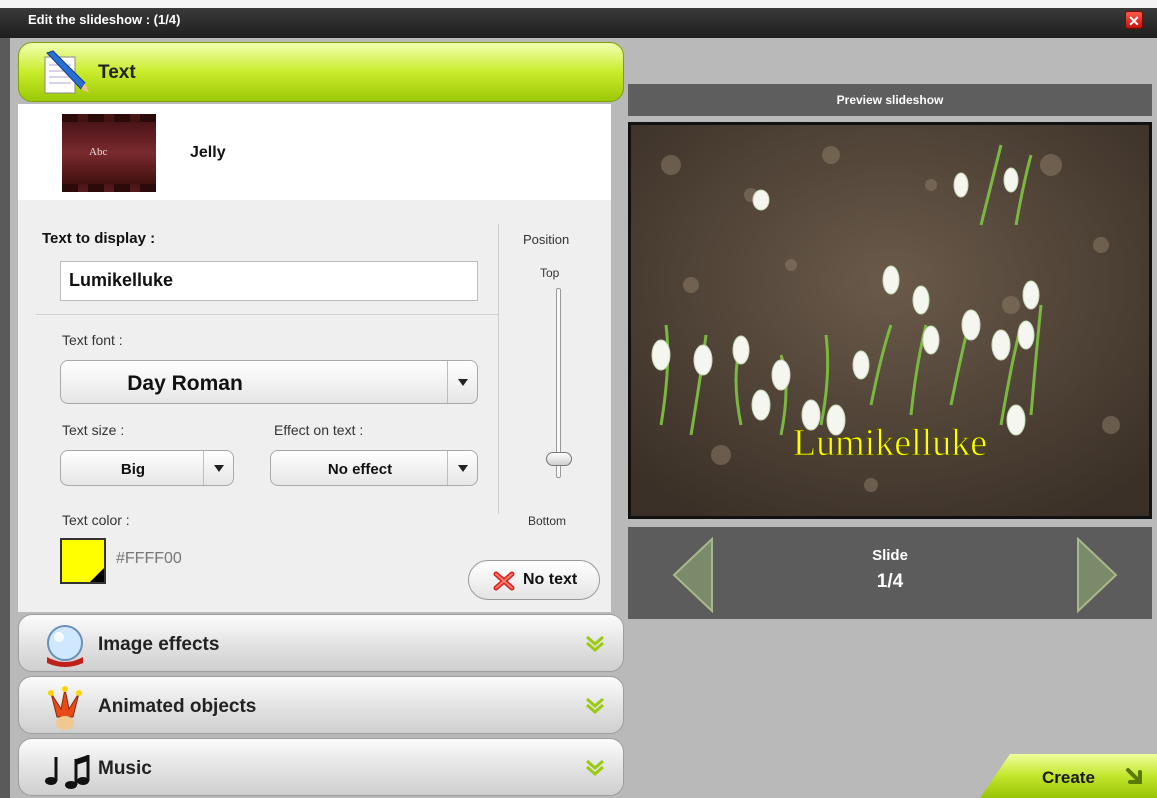 The height and width of the screenshot is (798, 1157). I want to click on red-x-icon, so click(504, 581).